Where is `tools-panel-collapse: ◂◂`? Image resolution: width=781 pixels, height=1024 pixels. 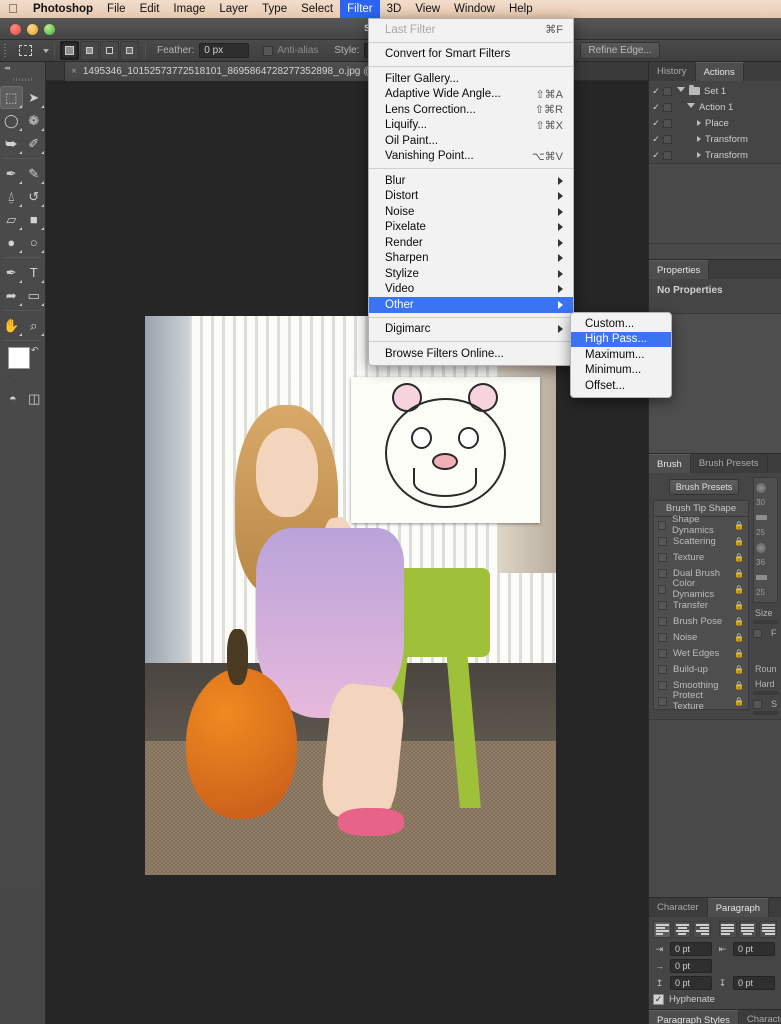 tools-panel-collapse: ◂◂ is located at coordinates (22, 68).